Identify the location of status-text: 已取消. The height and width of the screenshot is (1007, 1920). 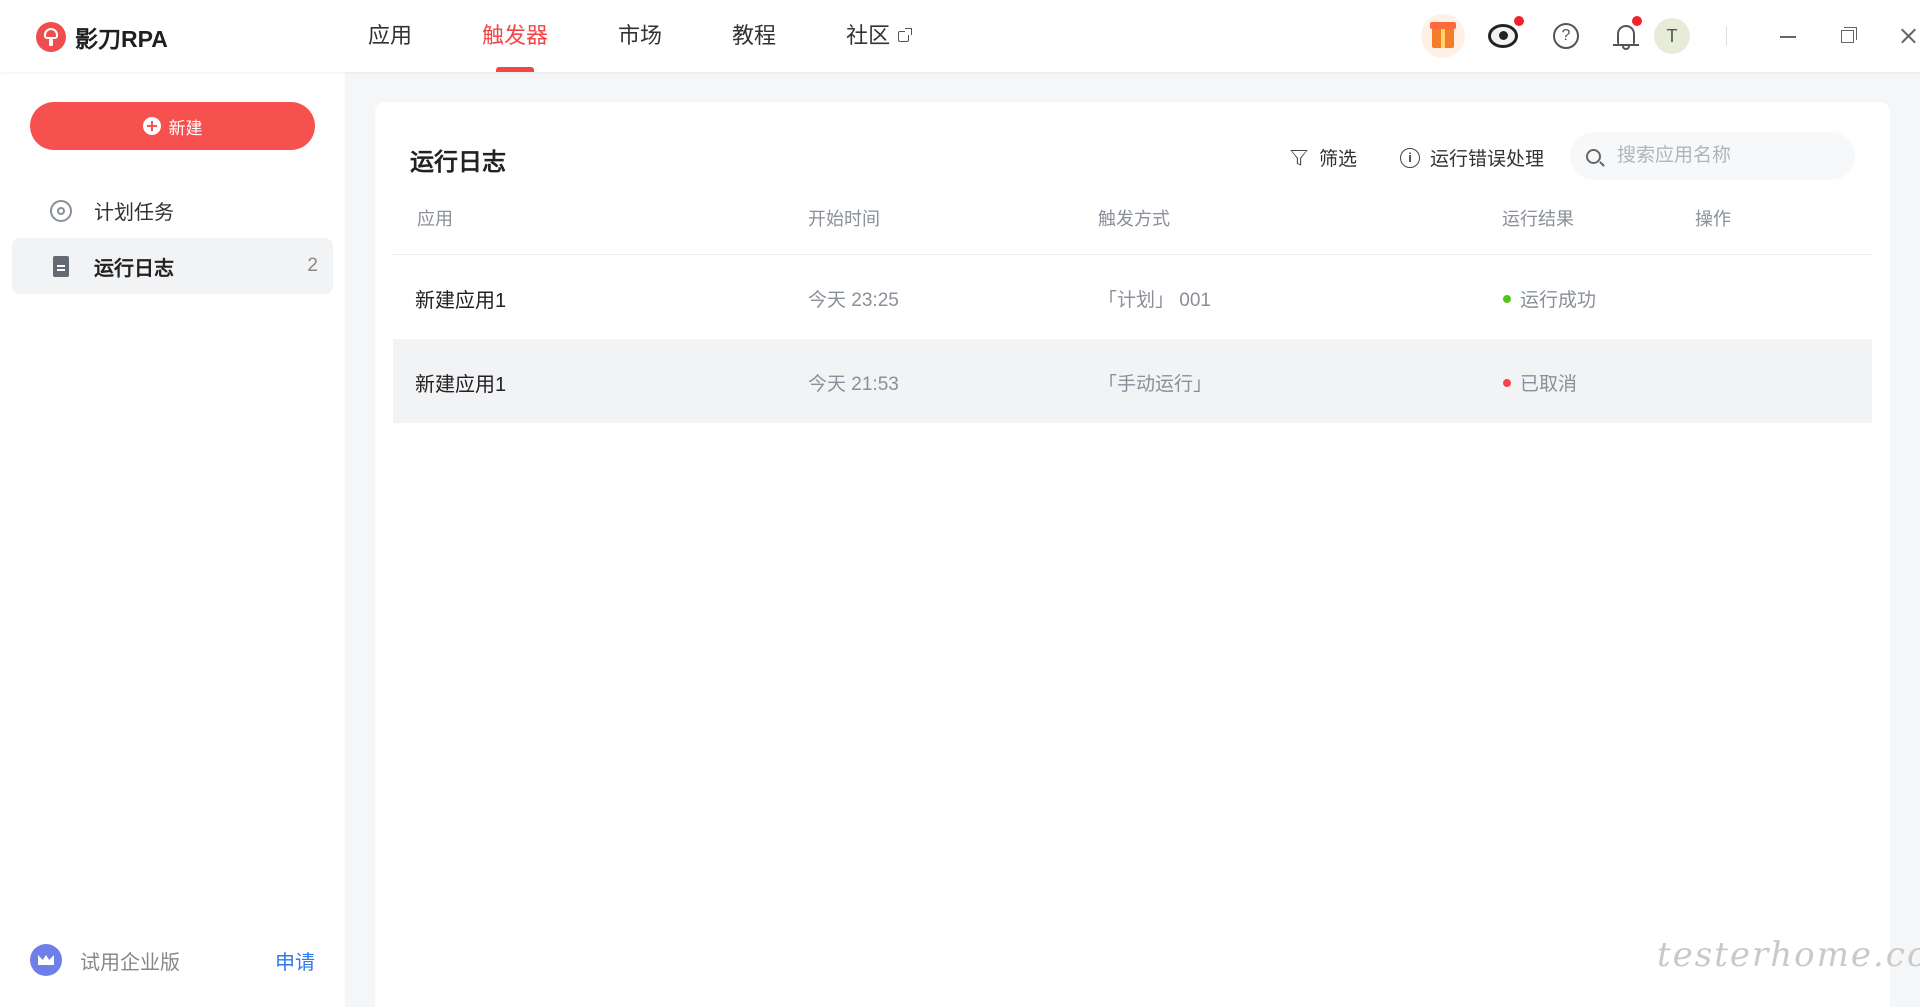
(1549, 384).